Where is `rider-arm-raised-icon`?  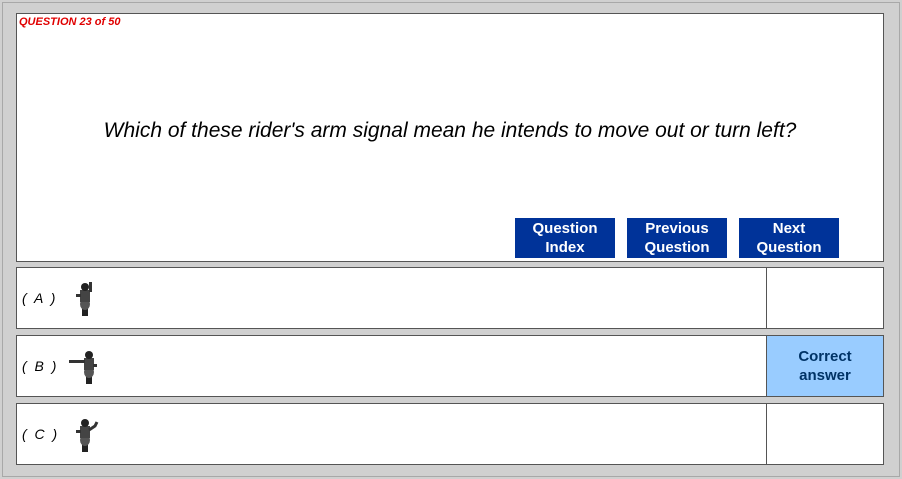
rider-arm-raised-icon is located at coordinates (84, 299).